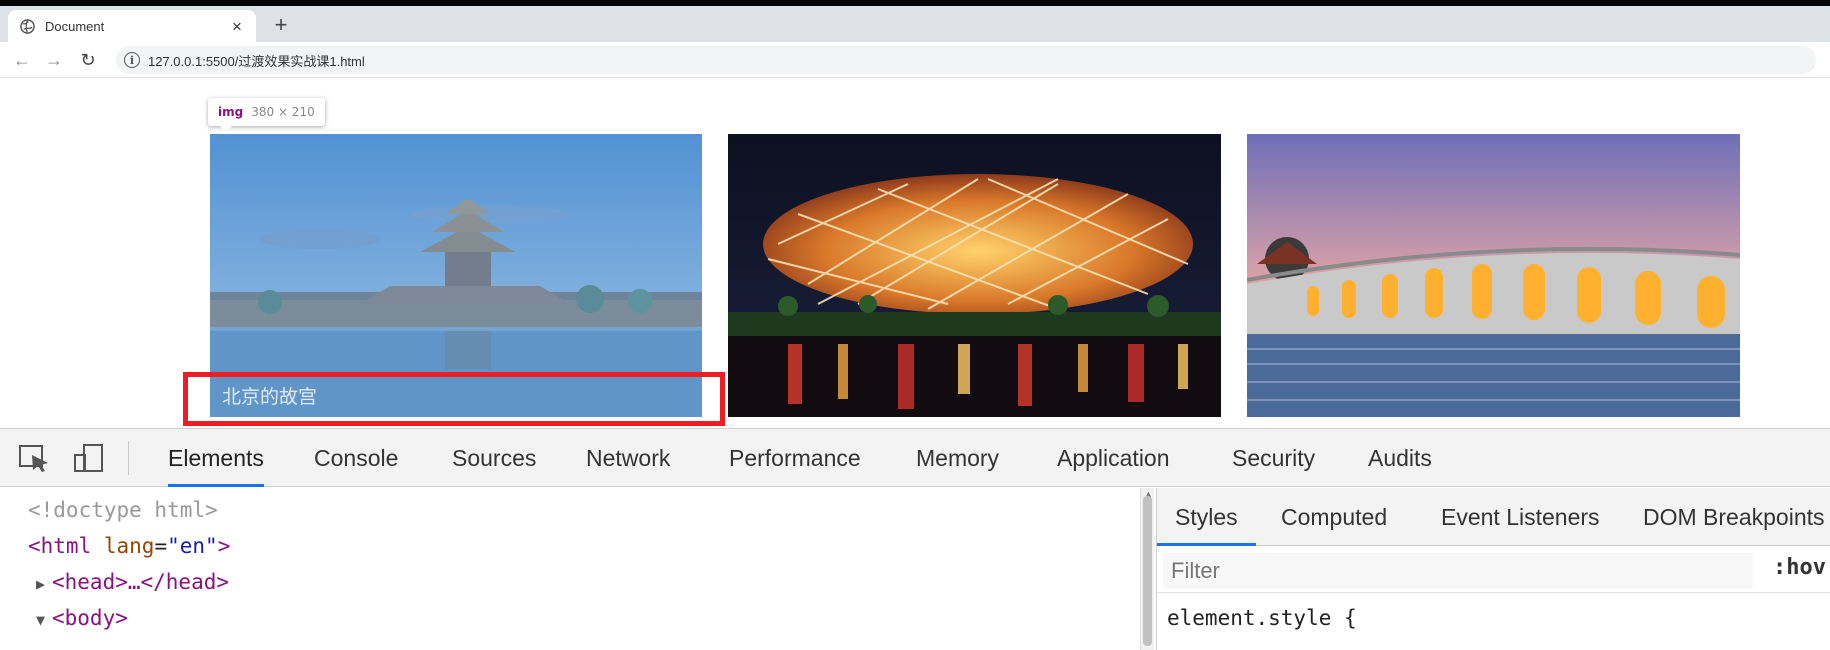  What do you see at coordinates (22, 60) in the screenshot?
I see `back-arrow-icon: ←` at bounding box center [22, 60].